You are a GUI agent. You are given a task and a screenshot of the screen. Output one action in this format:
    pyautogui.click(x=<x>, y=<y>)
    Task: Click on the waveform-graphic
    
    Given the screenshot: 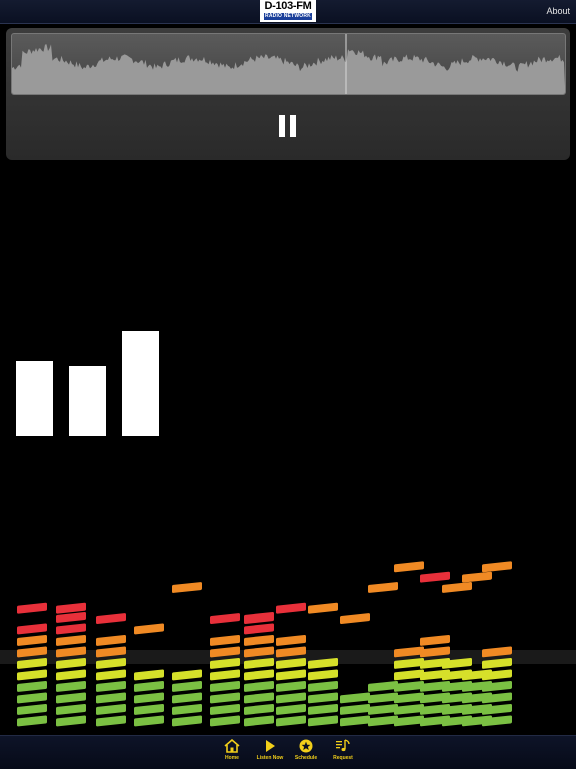 What is the action you would take?
    pyautogui.click(x=288, y=64)
    